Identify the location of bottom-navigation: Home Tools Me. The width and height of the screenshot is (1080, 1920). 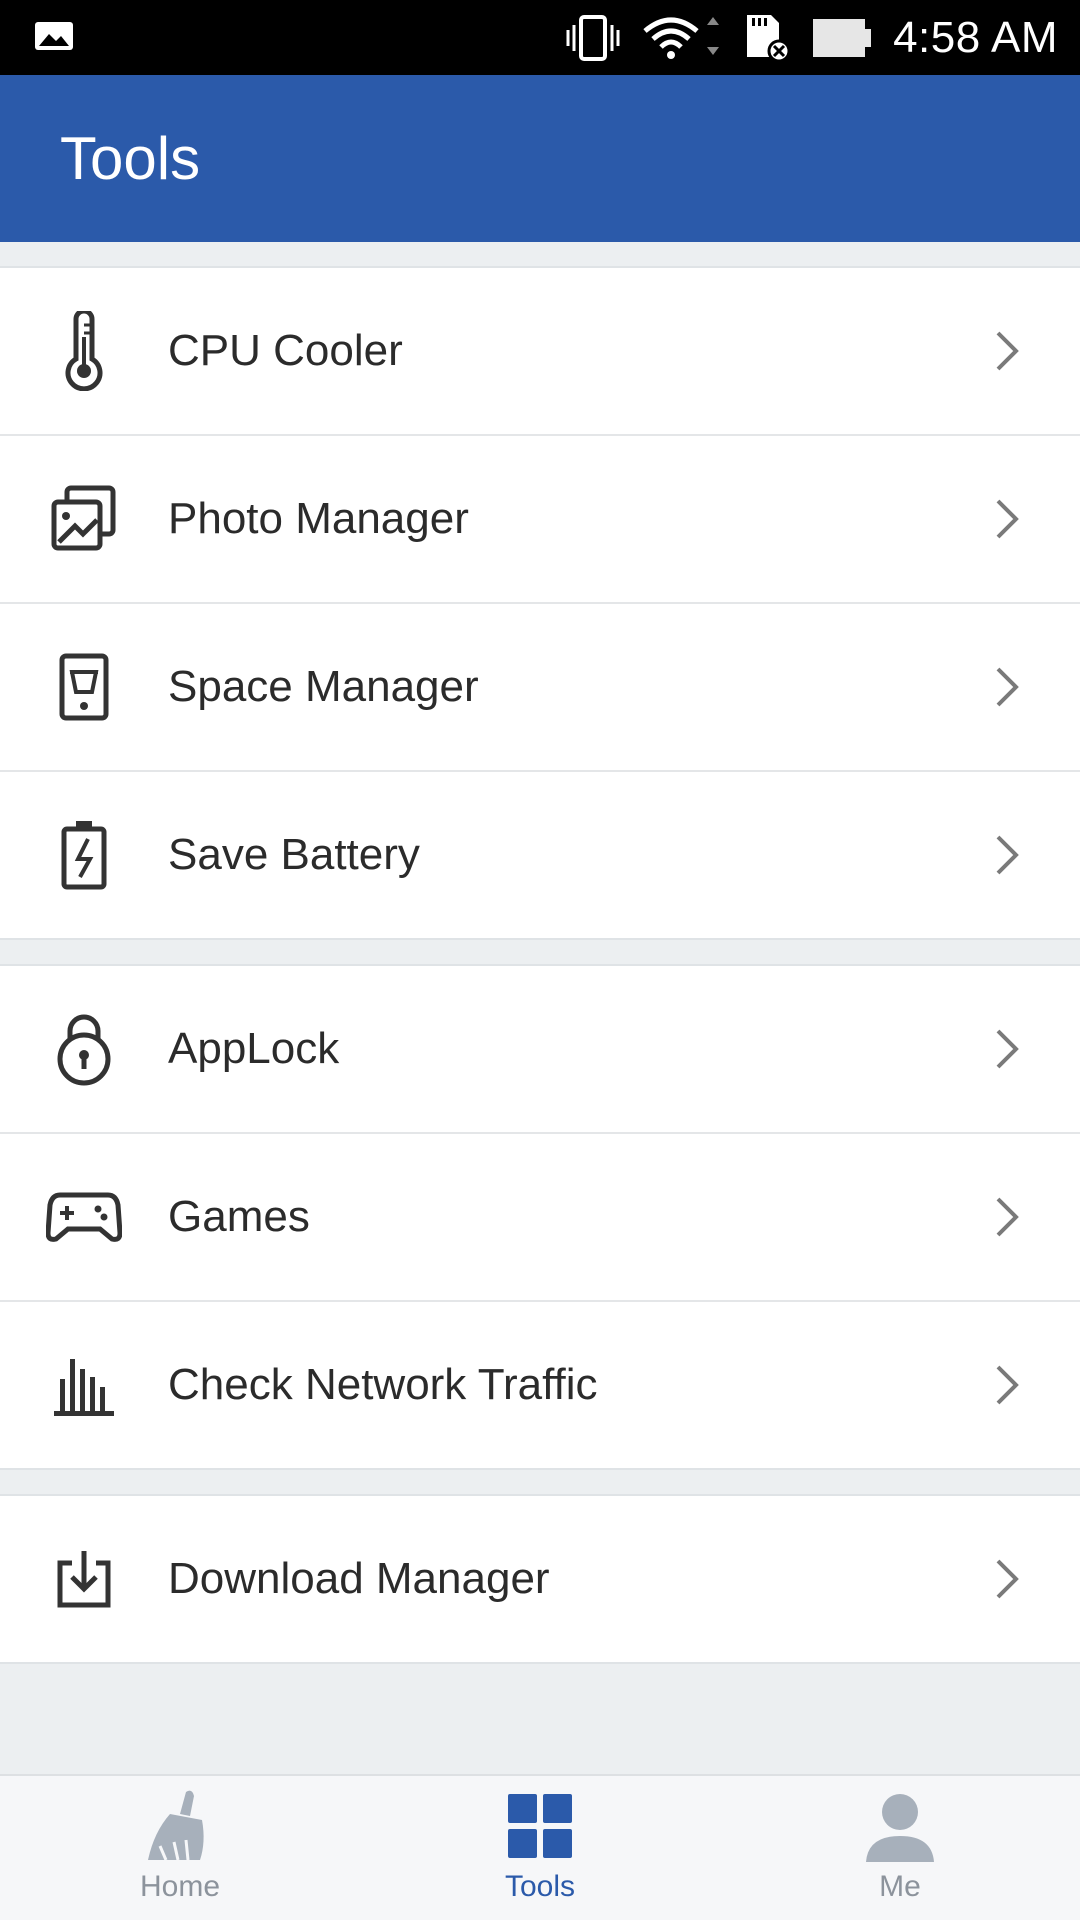
(540, 1847).